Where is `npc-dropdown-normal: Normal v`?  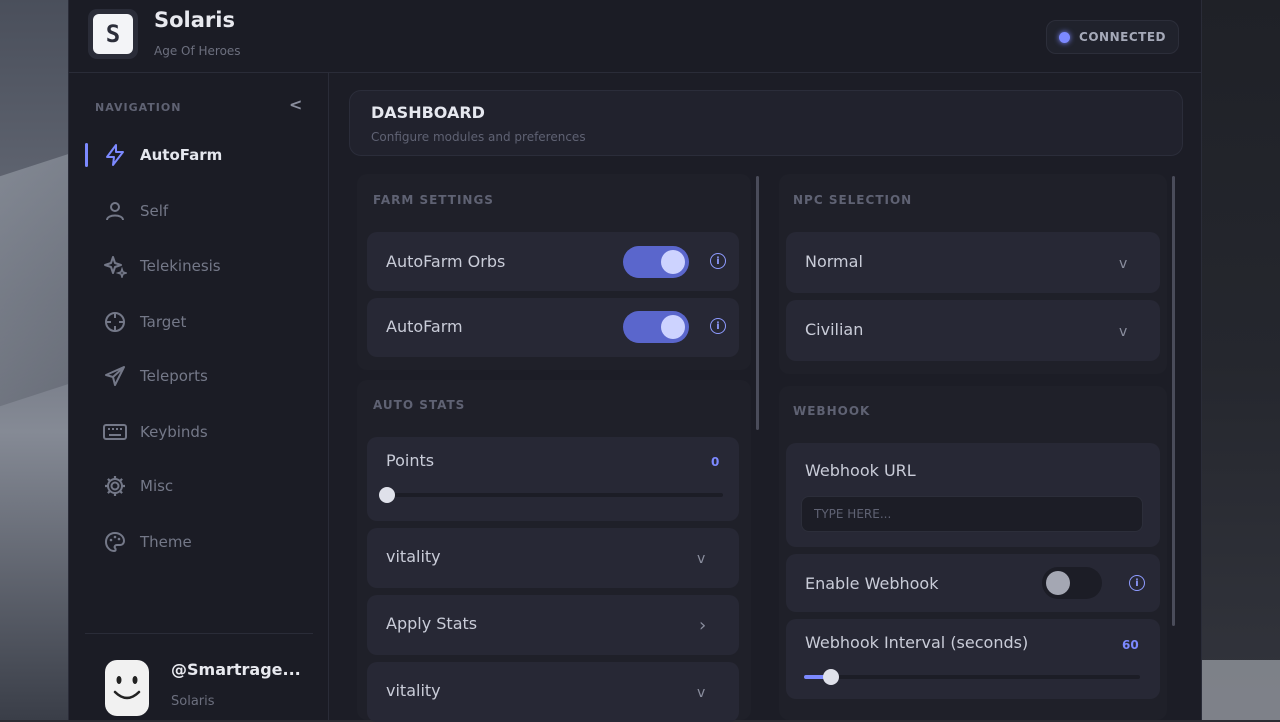
npc-dropdown-normal: Normal v is located at coordinates (973, 262).